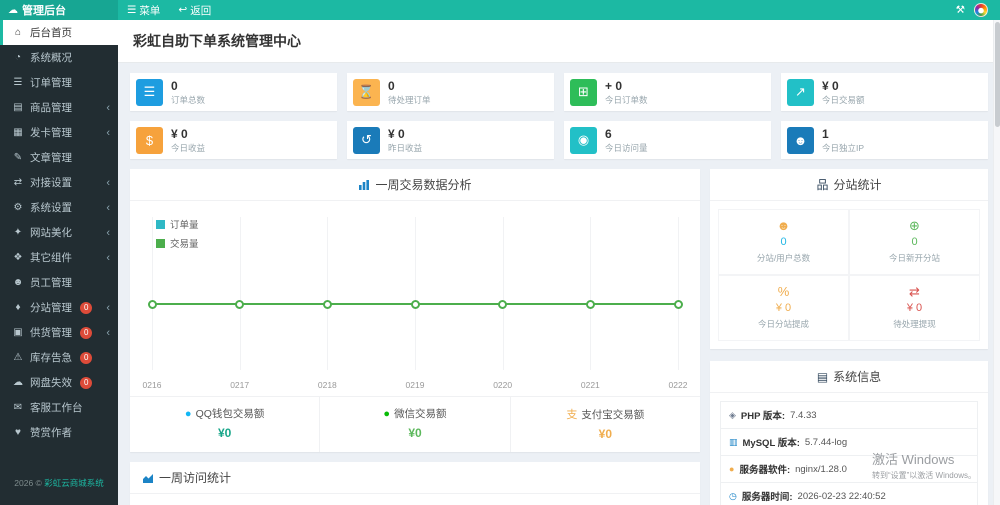  What do you see at coordinates (59, 157) in the screenshot?
I see `sidebar-item: ✎ 文章管理` at bounding box center [59, 157].